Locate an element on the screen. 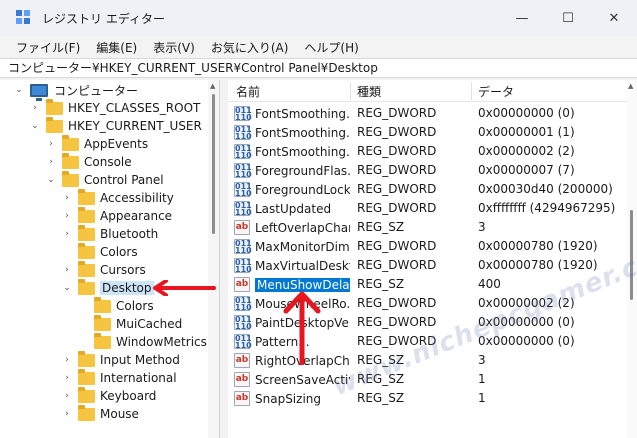 The image size is (637, 438). value-data: 0x00000007 (7) is located at coordinates (526, 170).